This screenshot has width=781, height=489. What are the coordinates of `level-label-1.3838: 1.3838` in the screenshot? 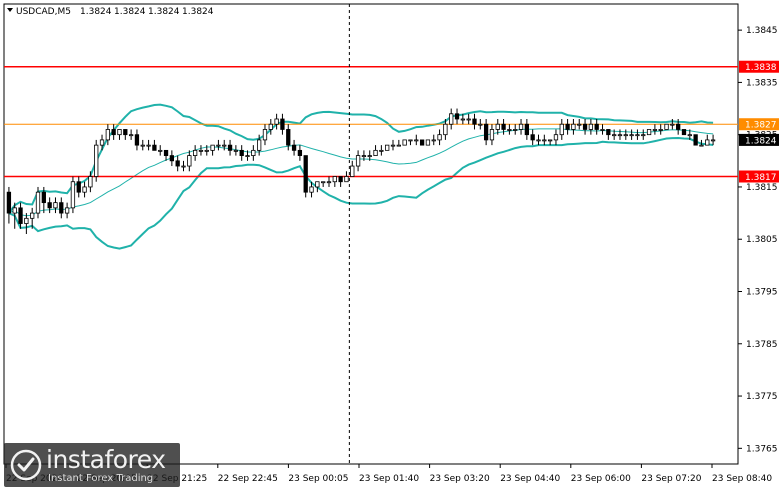 It's located at (759, 66).